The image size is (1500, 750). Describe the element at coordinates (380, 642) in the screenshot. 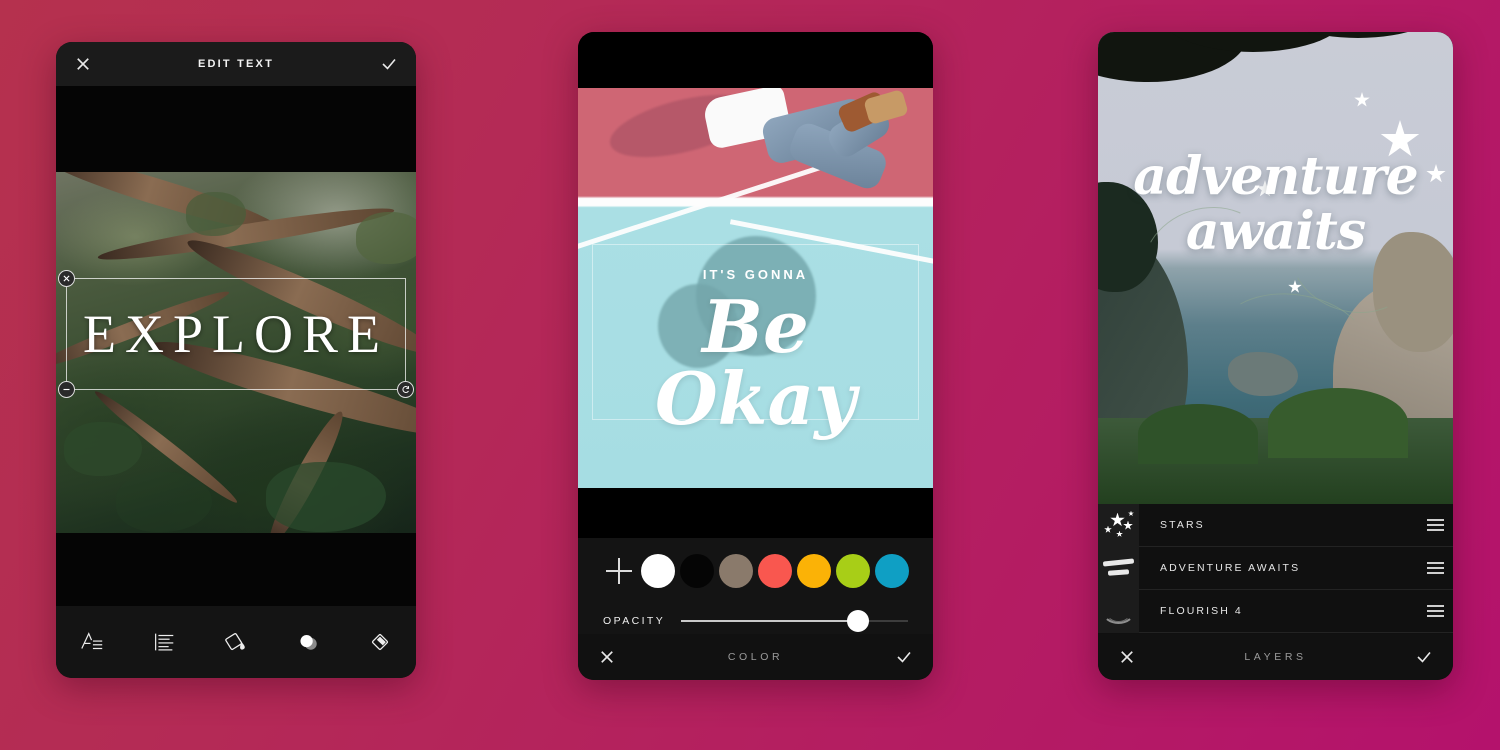

I see `eraser-icon` at that location.